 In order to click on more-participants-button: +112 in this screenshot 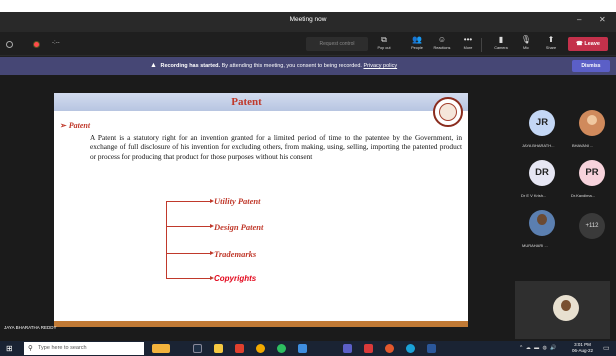, I will do `click(592, 226)`.